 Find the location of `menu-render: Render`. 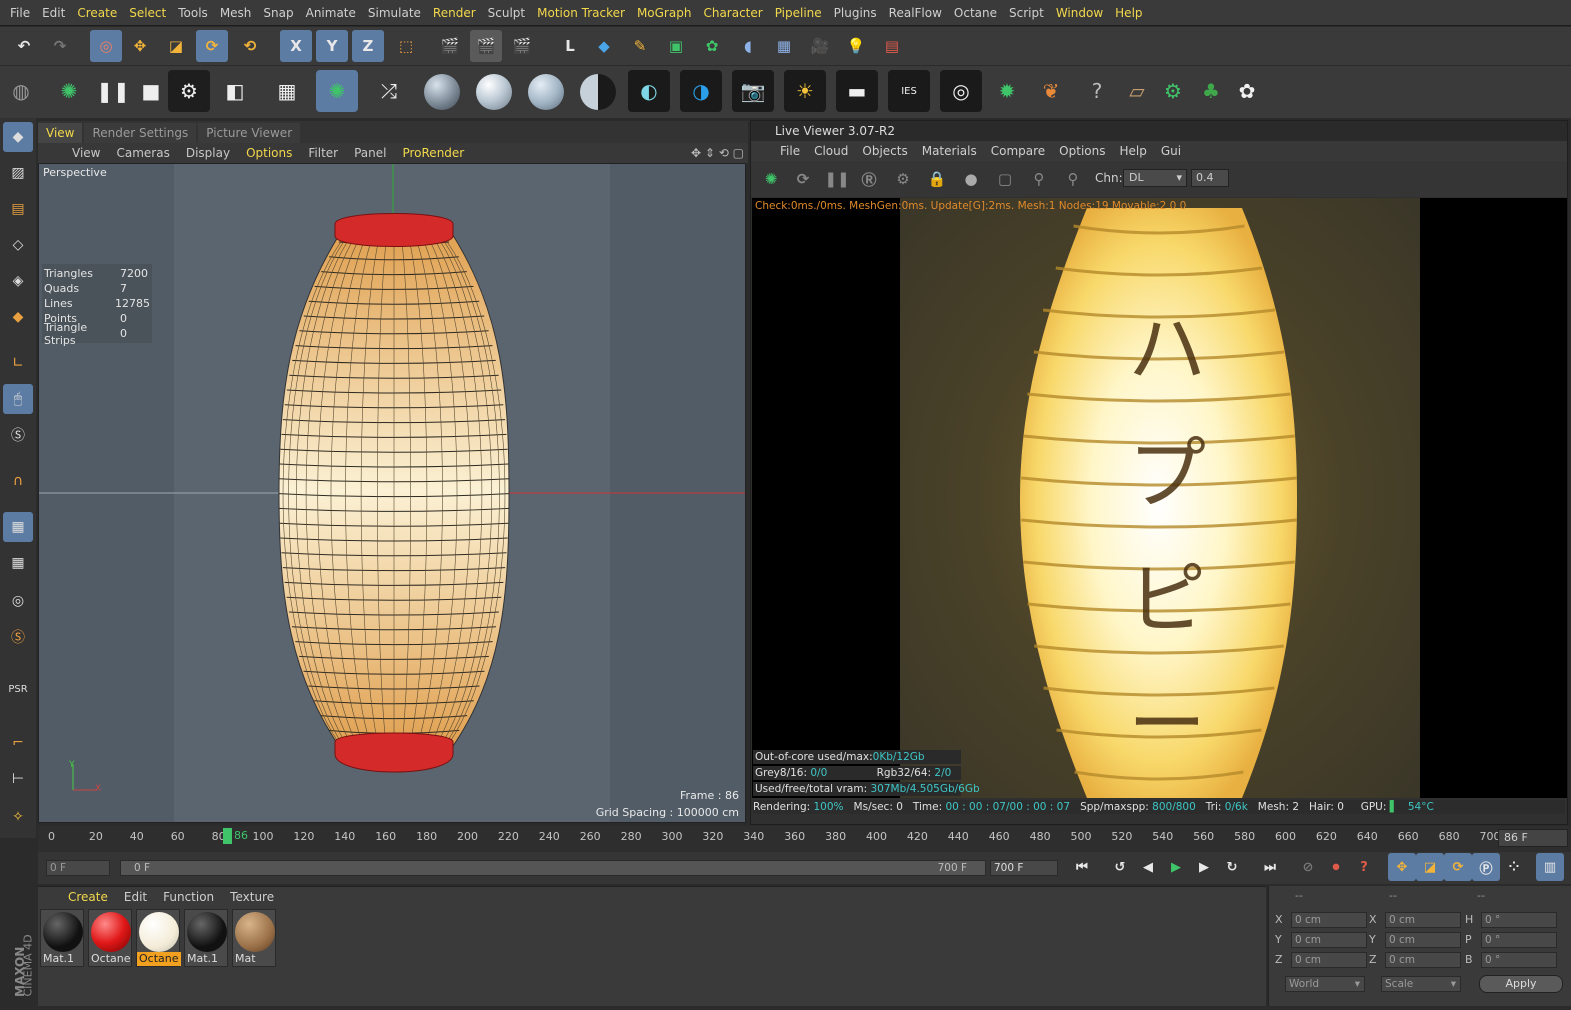

menu-render: Render is located at coordinates (454, 13).